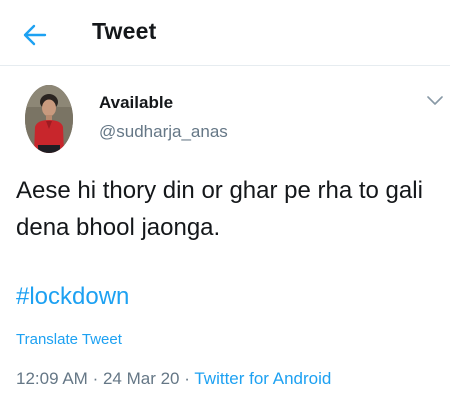  I want to click on author-display-name: Available, so click(136, 103).